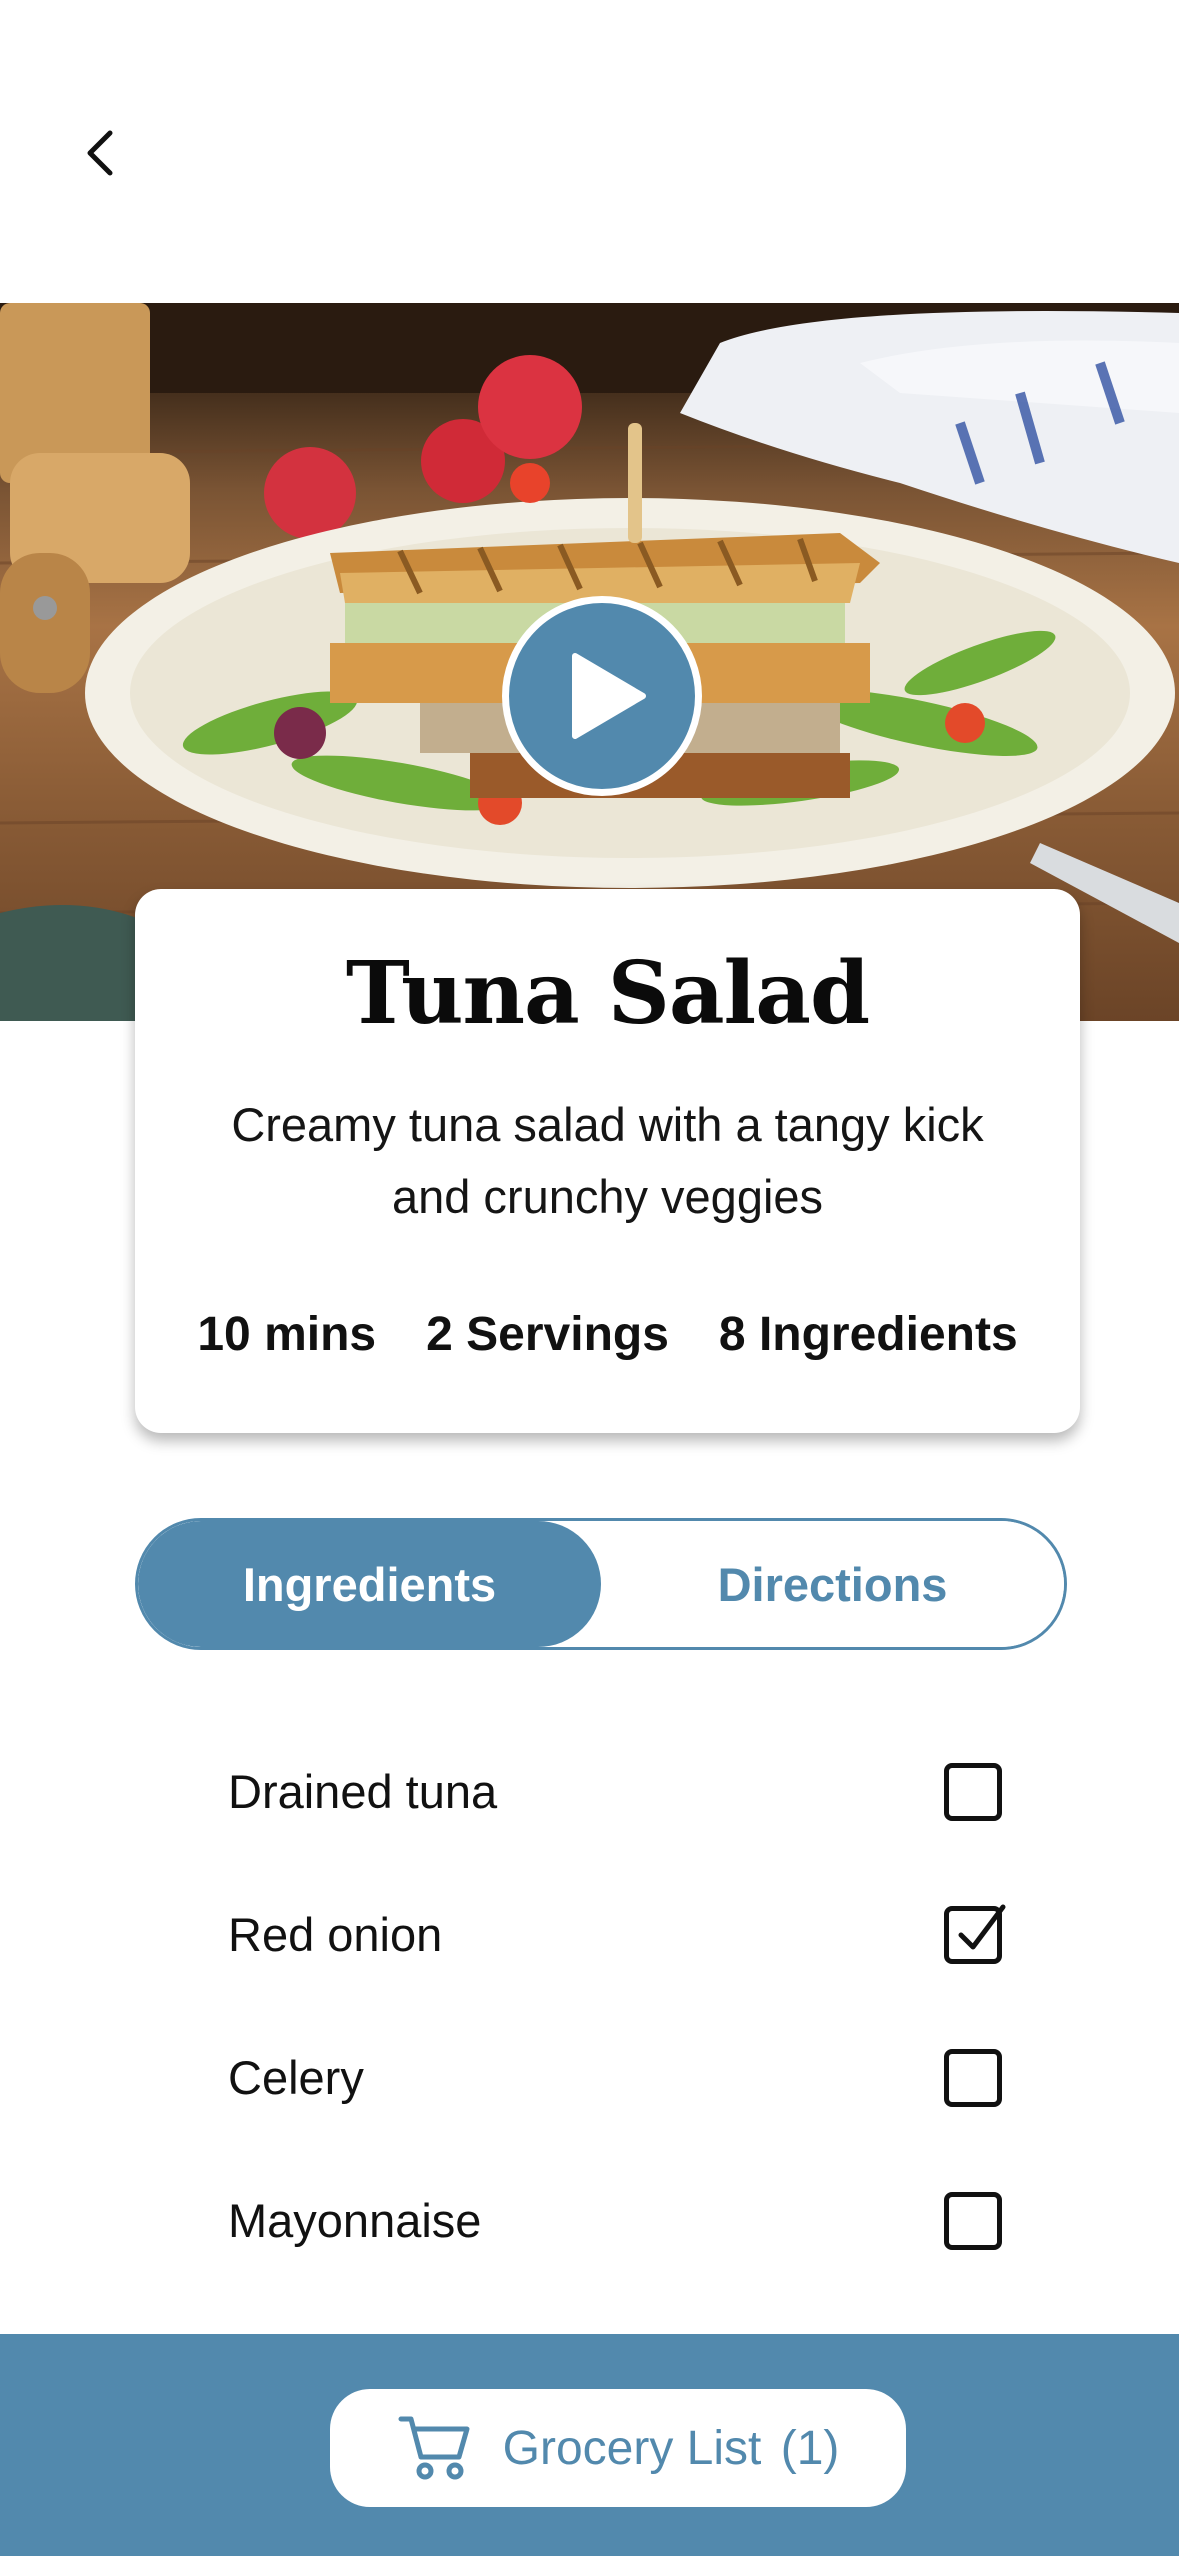 Image resolution: width=1179 pixels, height=2556 pixels. I want to click on list-item: Red onion, so click(623, 1934).